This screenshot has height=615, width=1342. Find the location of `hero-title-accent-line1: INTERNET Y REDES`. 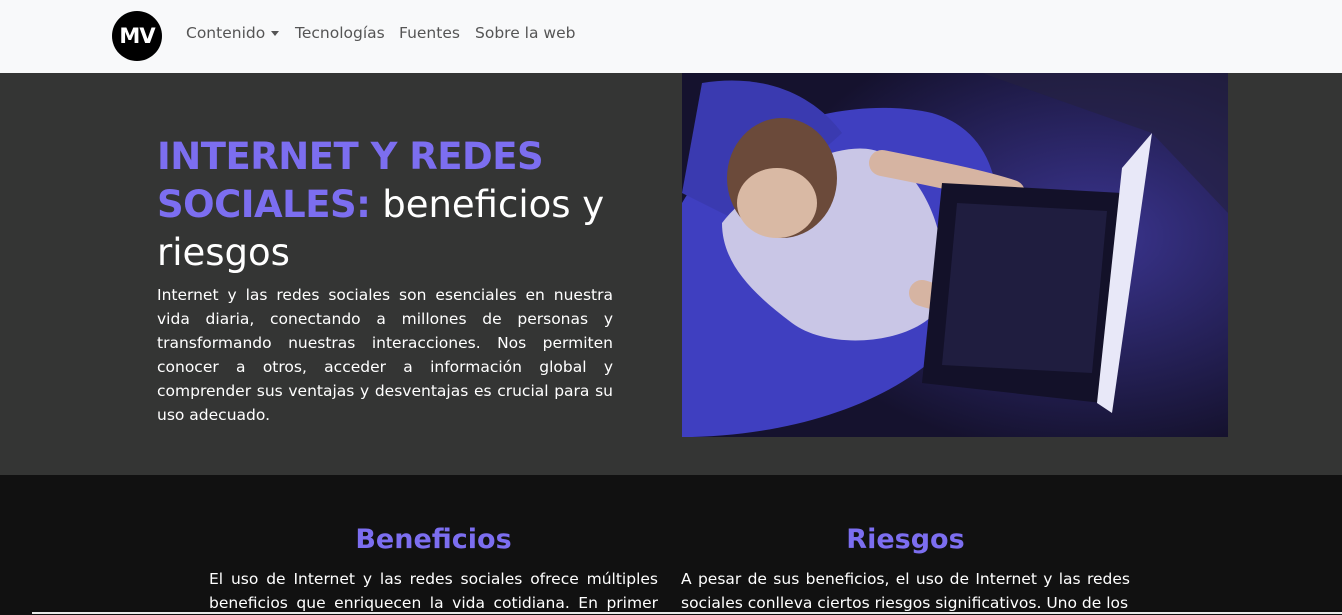

hero-title-accent-line1: INTERNET Y REDES is located at coordinates (350, 156).